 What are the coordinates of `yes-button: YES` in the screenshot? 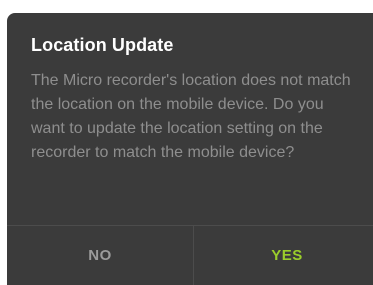 It's located at (283, 255).